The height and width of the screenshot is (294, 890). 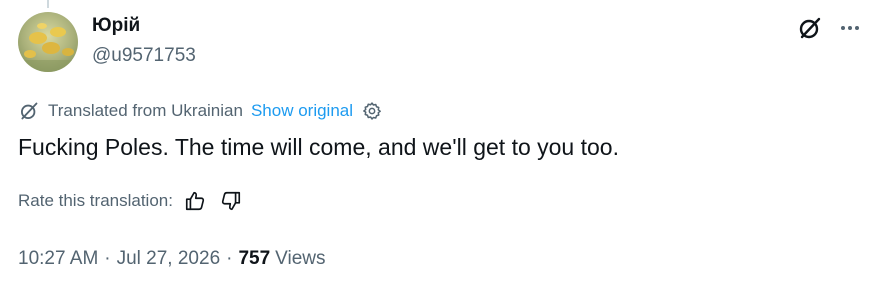 I want to click on more-horizontal-icon, so click(x=850, y=28).